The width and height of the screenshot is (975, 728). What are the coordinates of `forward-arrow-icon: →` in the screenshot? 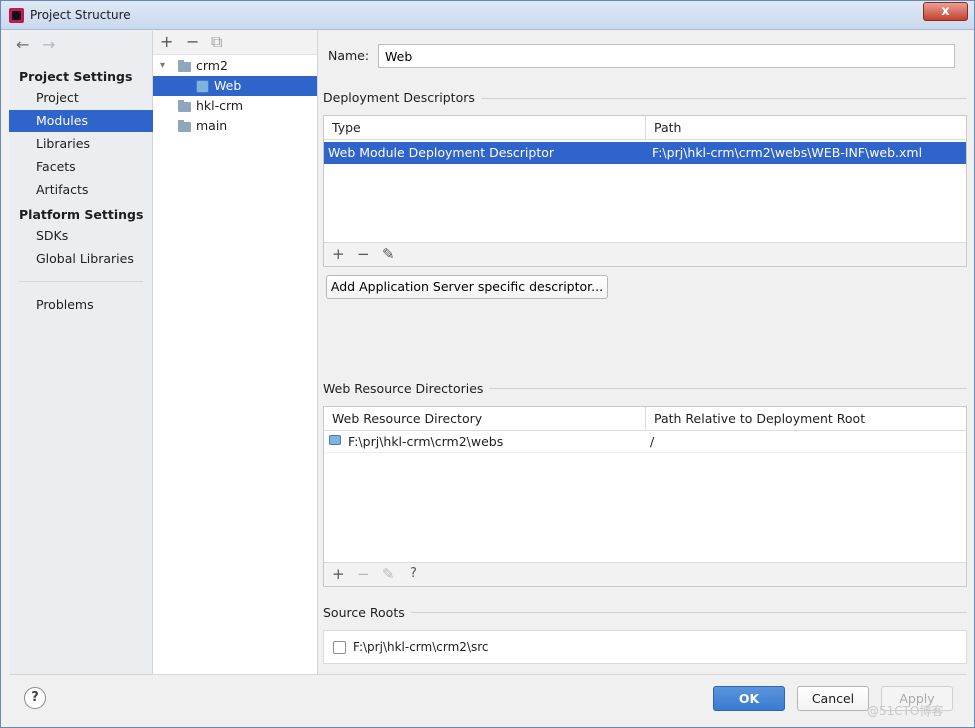 It's located at (55, 44).